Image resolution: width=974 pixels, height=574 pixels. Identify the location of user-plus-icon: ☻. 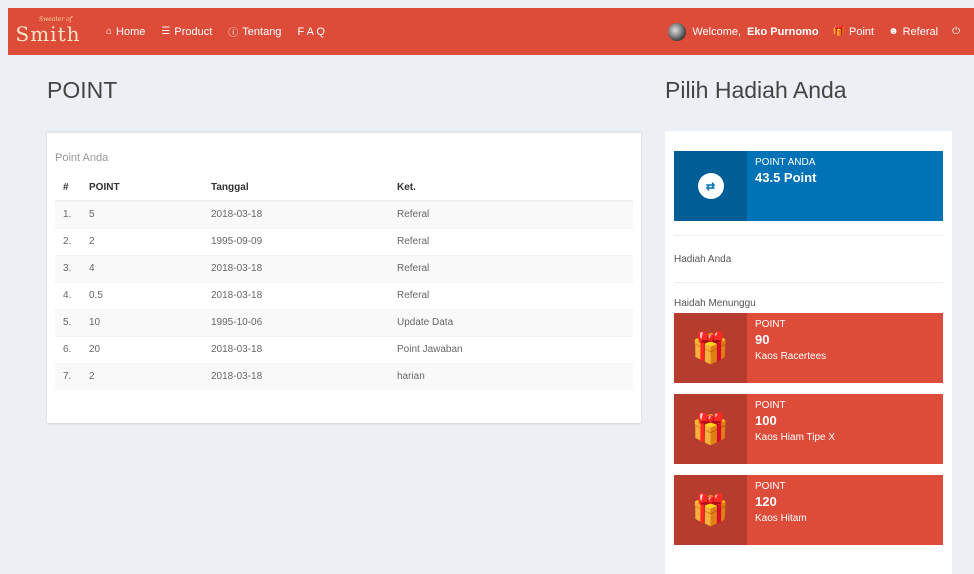
(893, 31).